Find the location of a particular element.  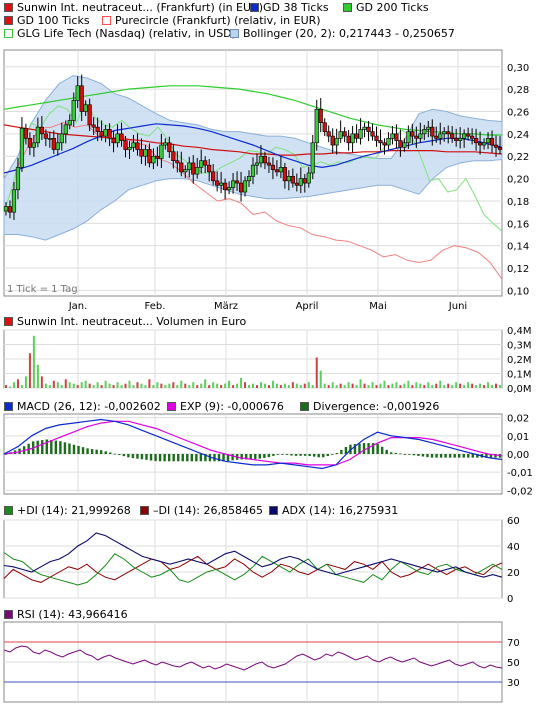

volume-y-tick: 0,4M is located at coordinates (519, 331).